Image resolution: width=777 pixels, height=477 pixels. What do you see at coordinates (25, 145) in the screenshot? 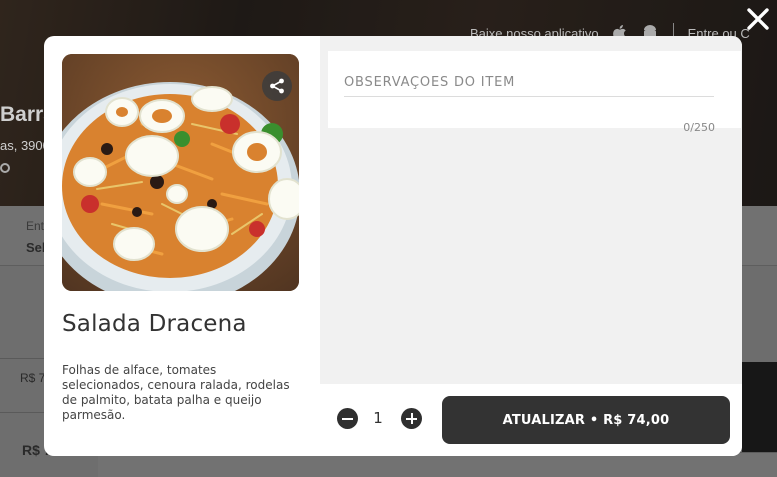
I see `store-address: as, 3900` at bounding box center [25, 145].